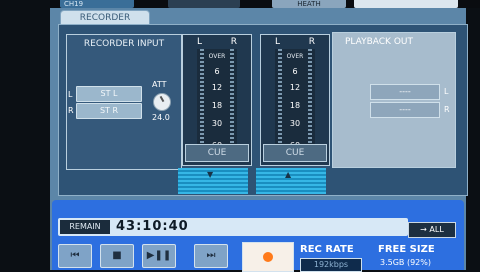 This screenshot has height=272, width=480. What do you see at coordinates (217, 105) in the screenshot?
I see `meter1-tick-18: 18` at bounding box center [217, 105].